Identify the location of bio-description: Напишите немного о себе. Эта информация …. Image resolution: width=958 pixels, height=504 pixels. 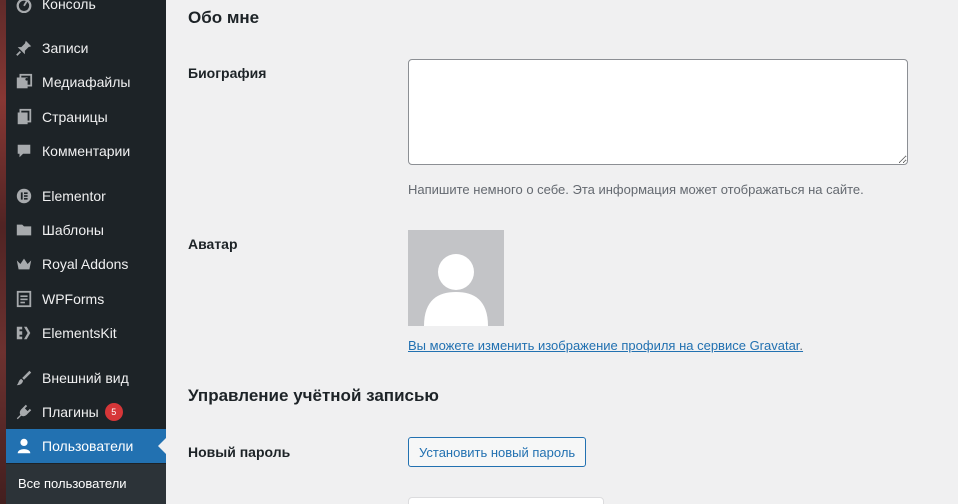
(636, 189).